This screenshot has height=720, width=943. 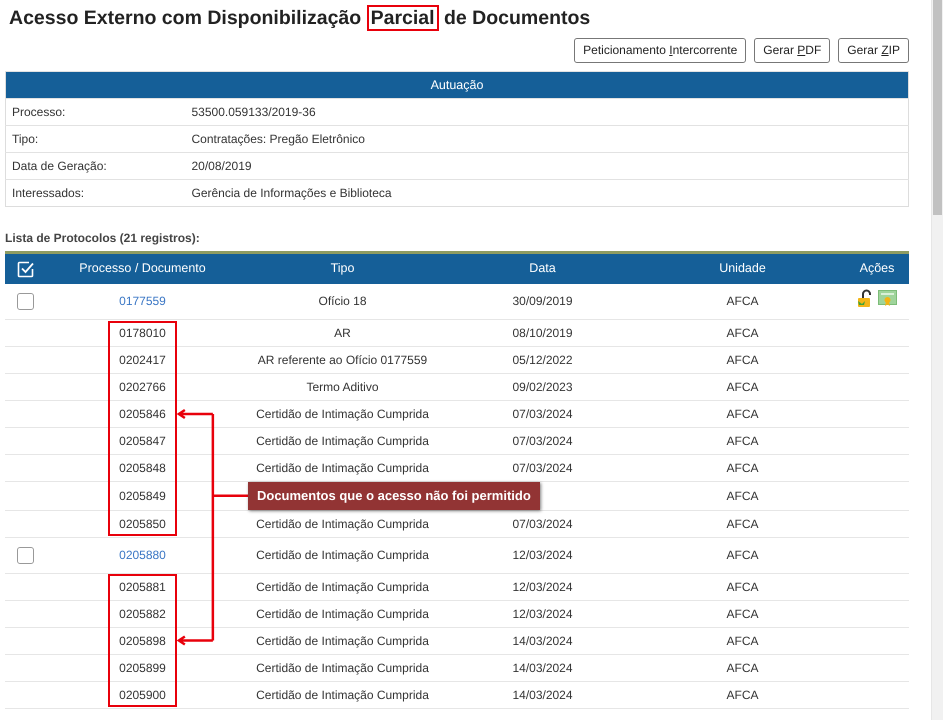 I want to click on document-number: 0202766, so click(x=142, y=387).